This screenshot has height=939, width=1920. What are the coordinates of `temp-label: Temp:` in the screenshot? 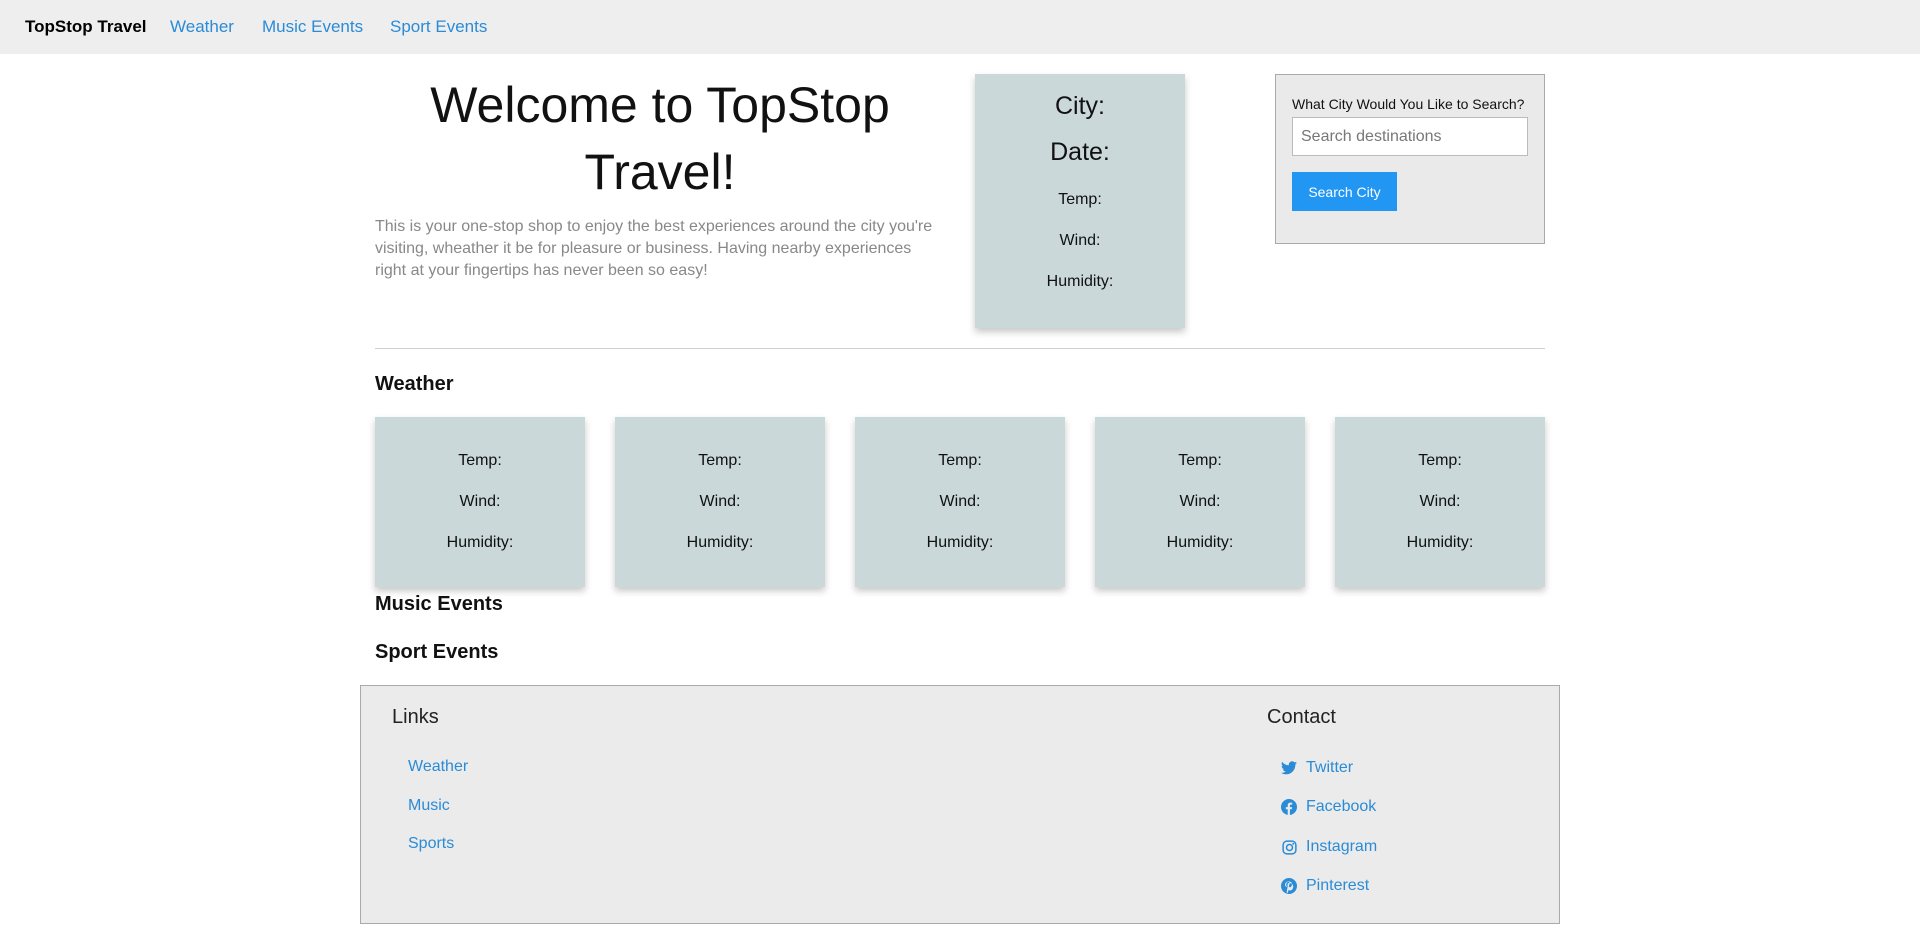 It's located at (1080, 199).